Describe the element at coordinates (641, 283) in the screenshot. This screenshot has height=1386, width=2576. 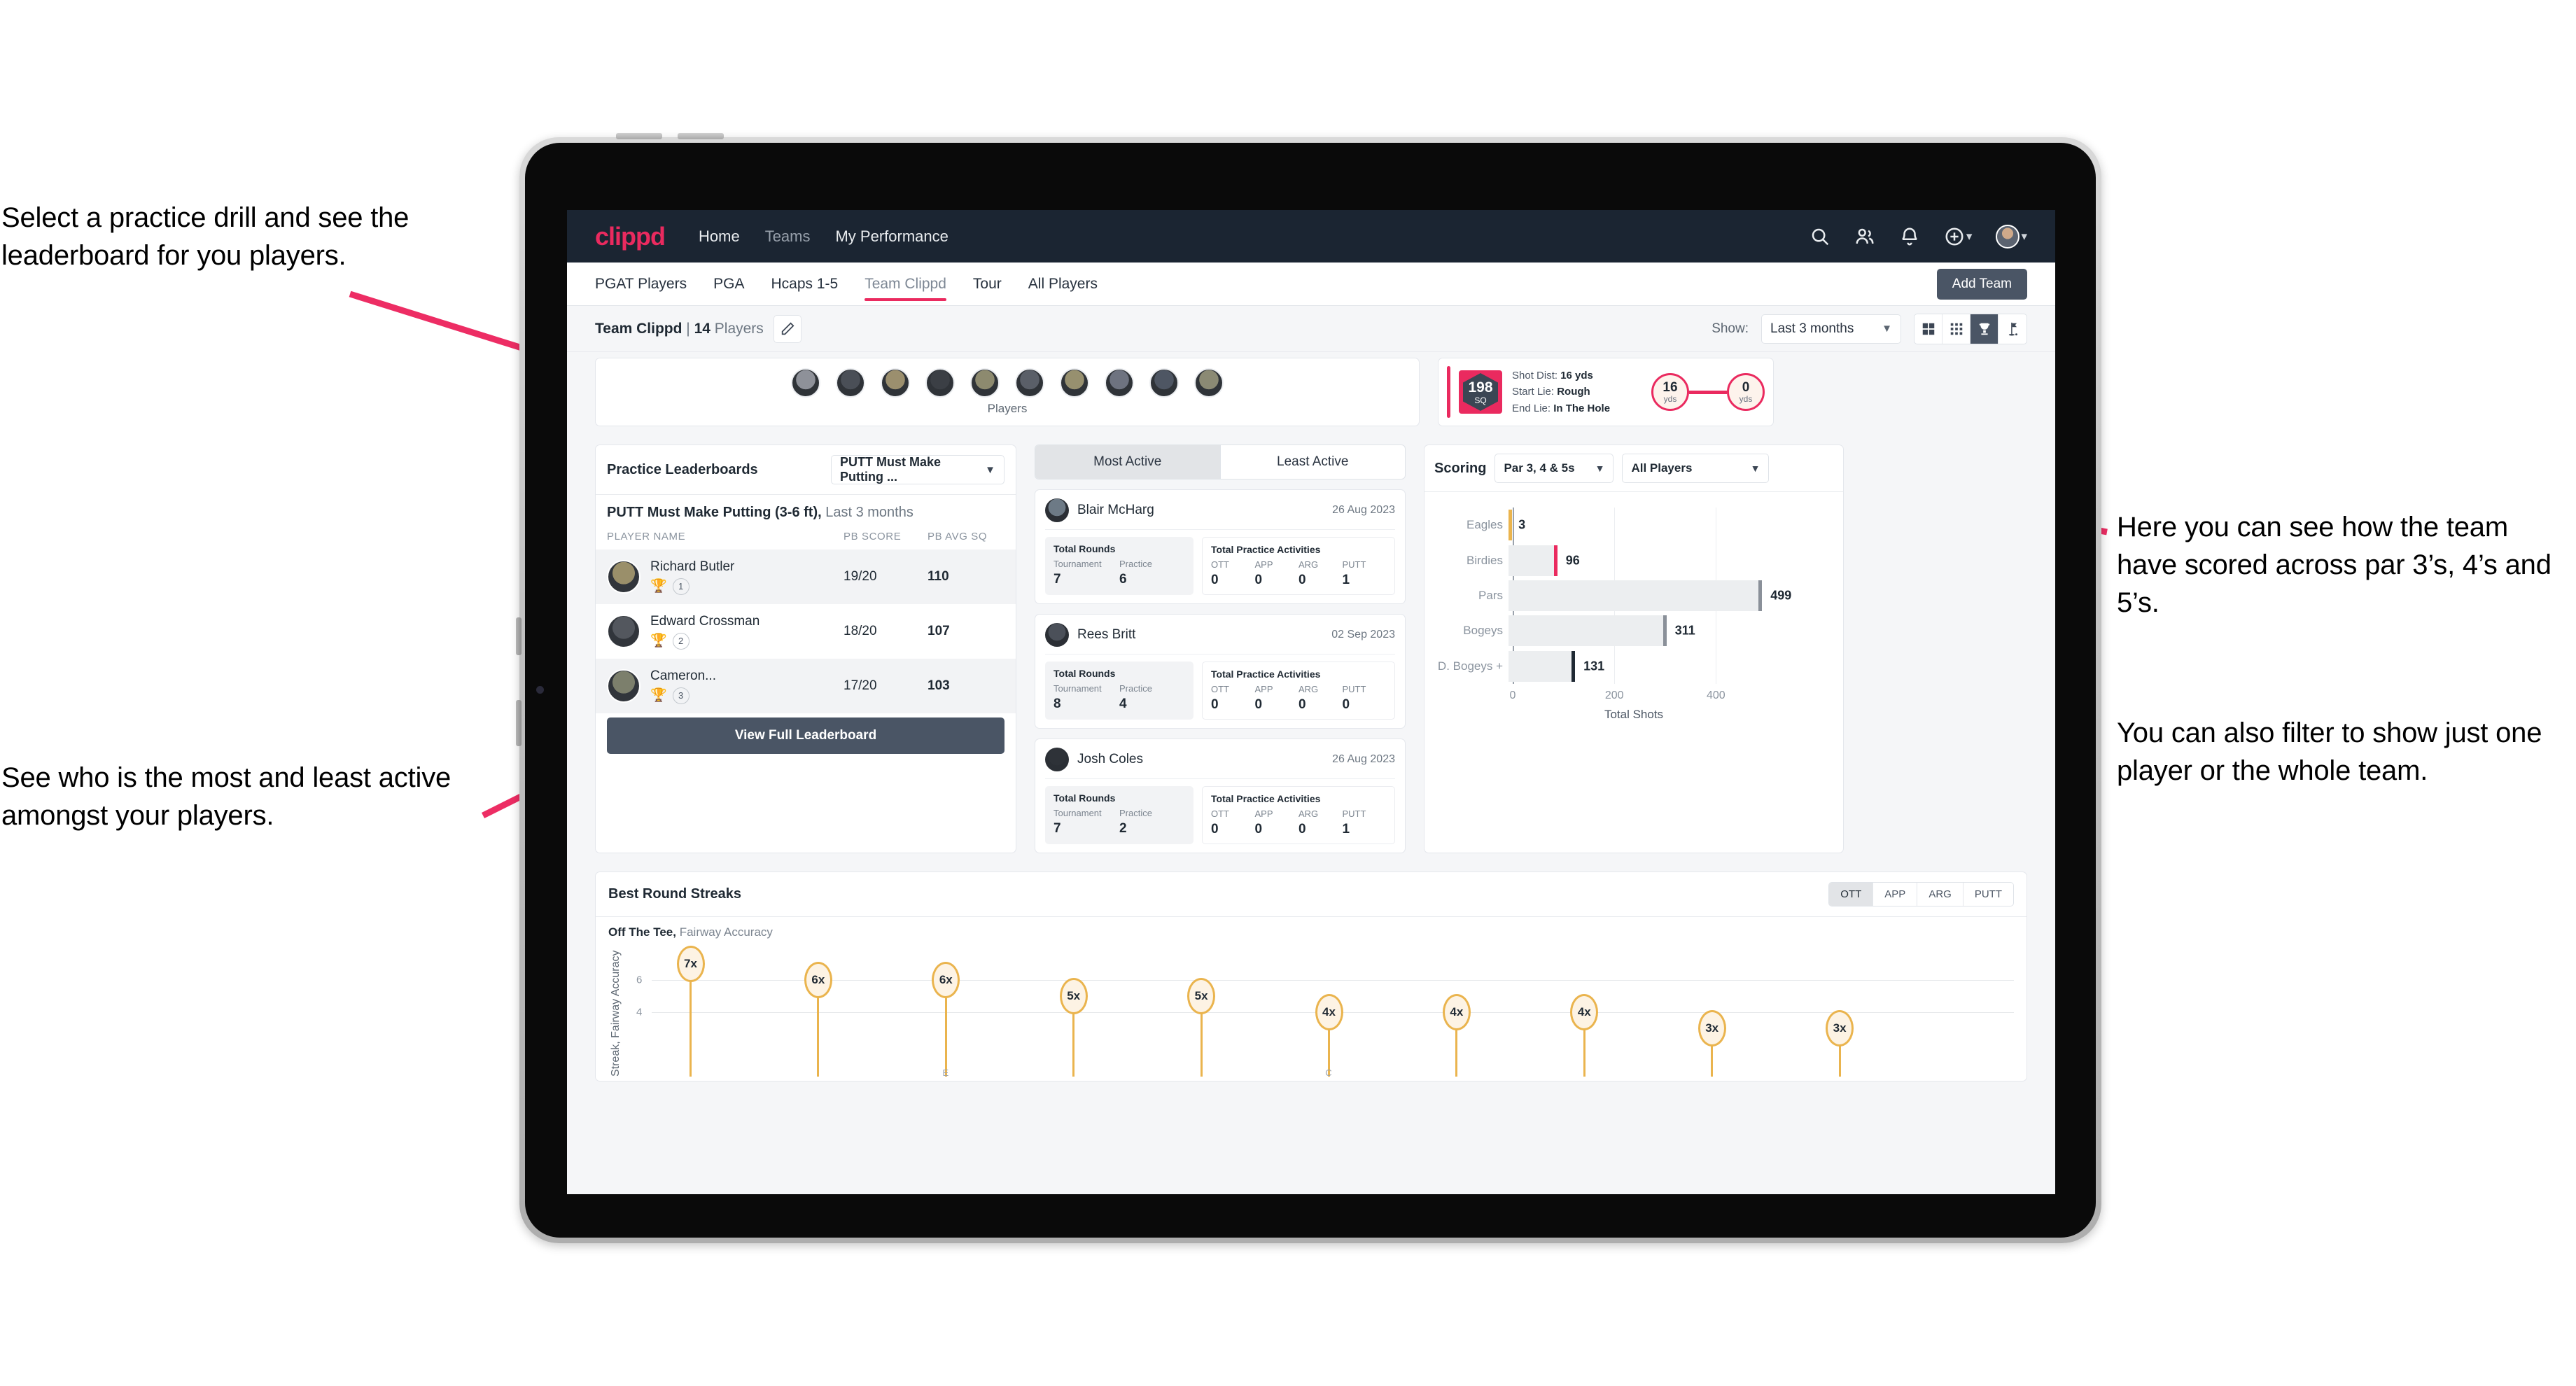
I see `tab-pgat-players: PGAT Players` at that location.